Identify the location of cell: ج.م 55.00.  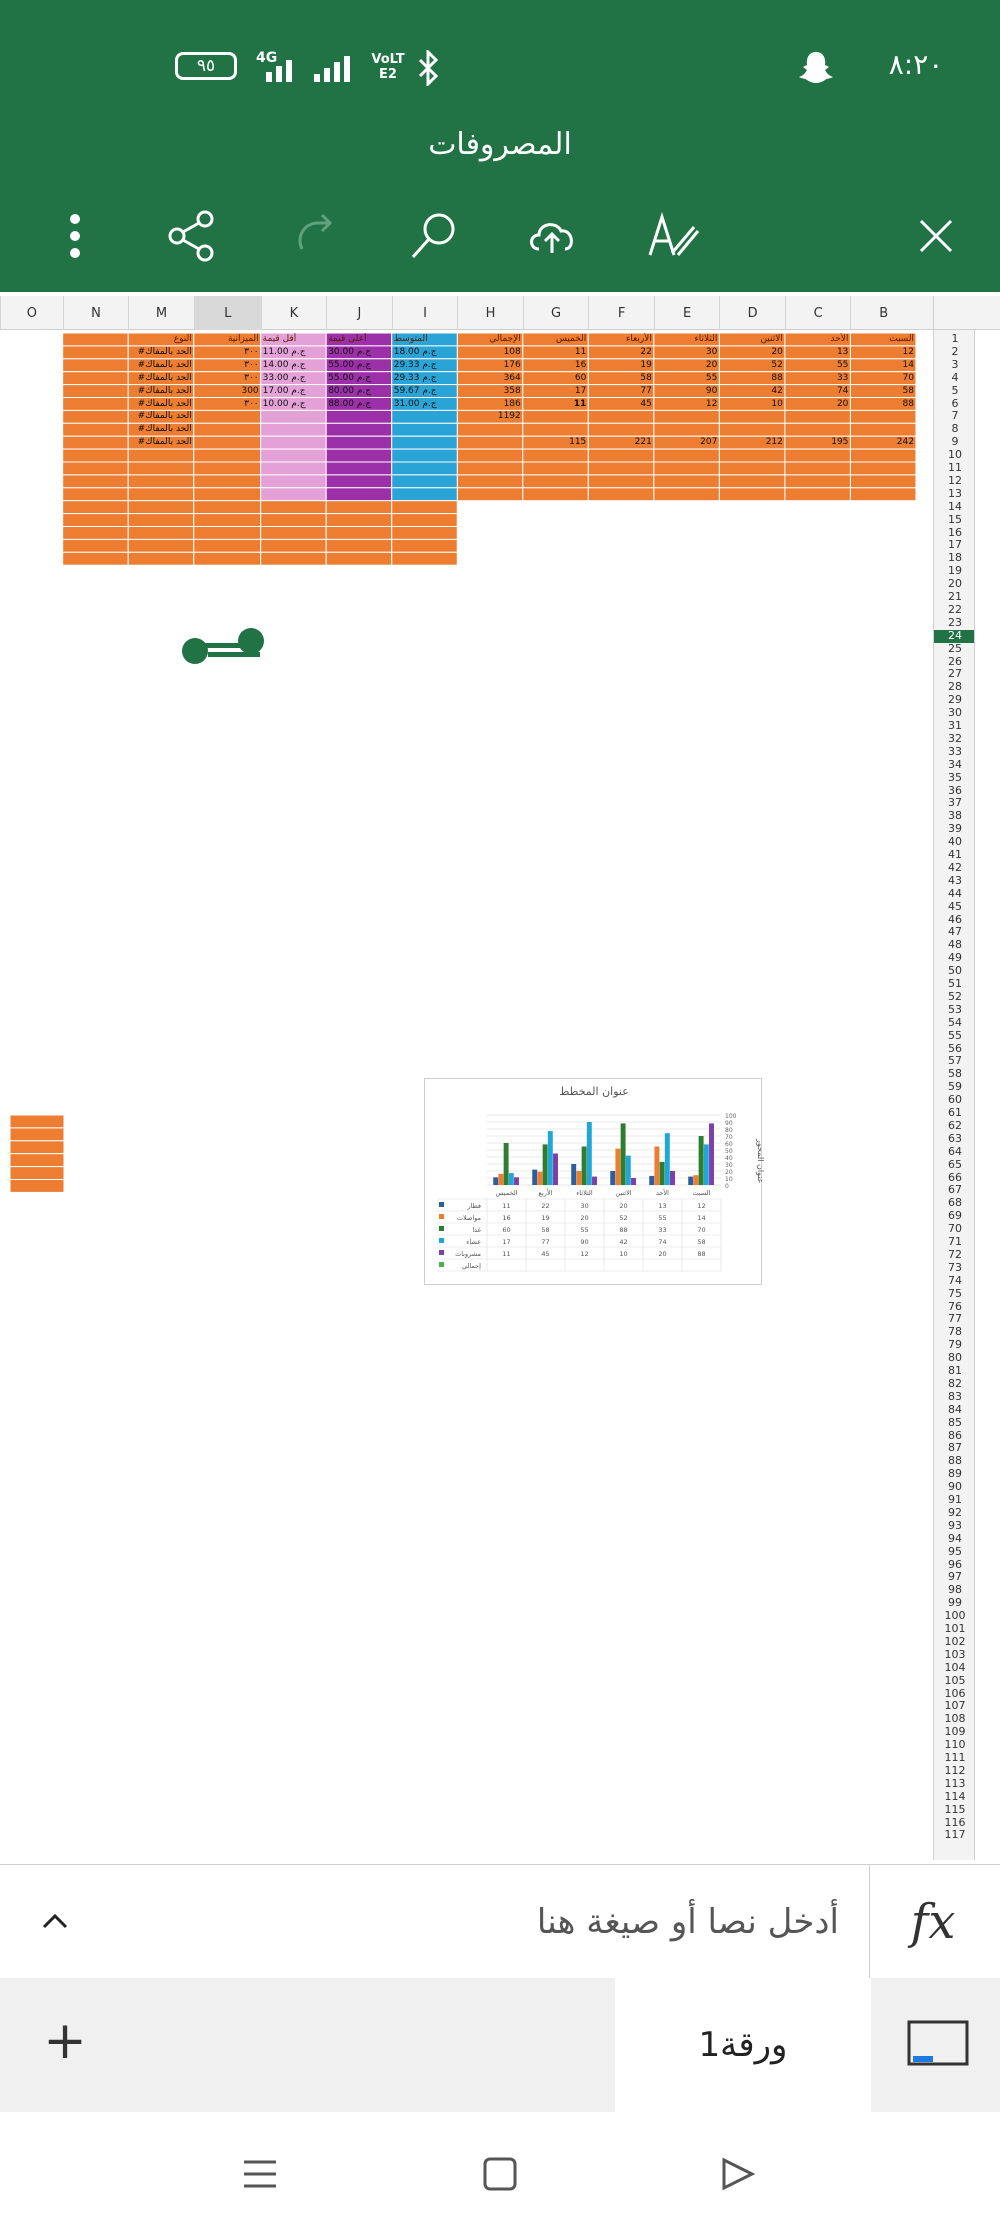
(359, 365).